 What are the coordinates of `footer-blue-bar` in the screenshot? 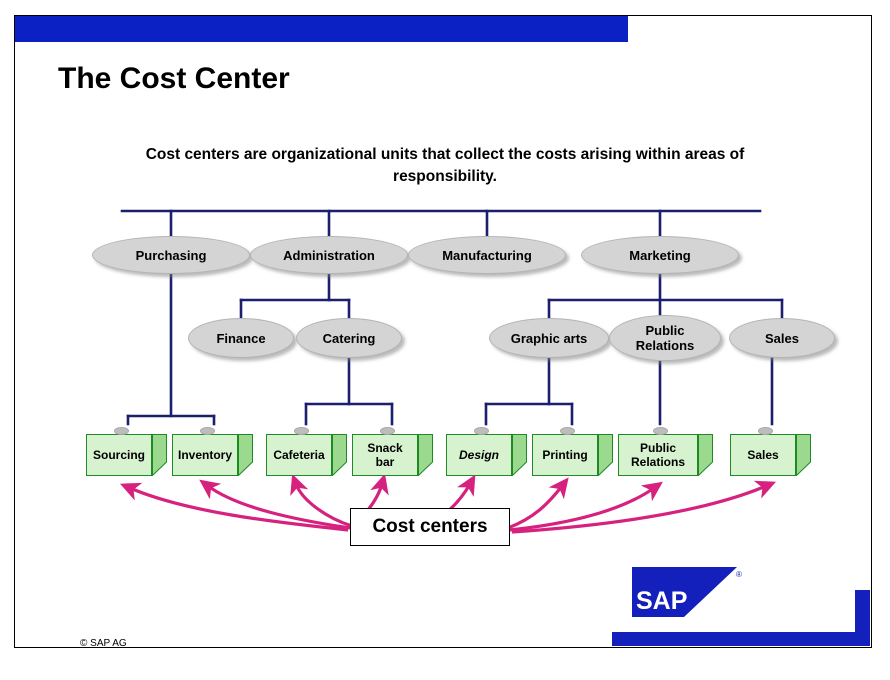 It's located at (741, 639).